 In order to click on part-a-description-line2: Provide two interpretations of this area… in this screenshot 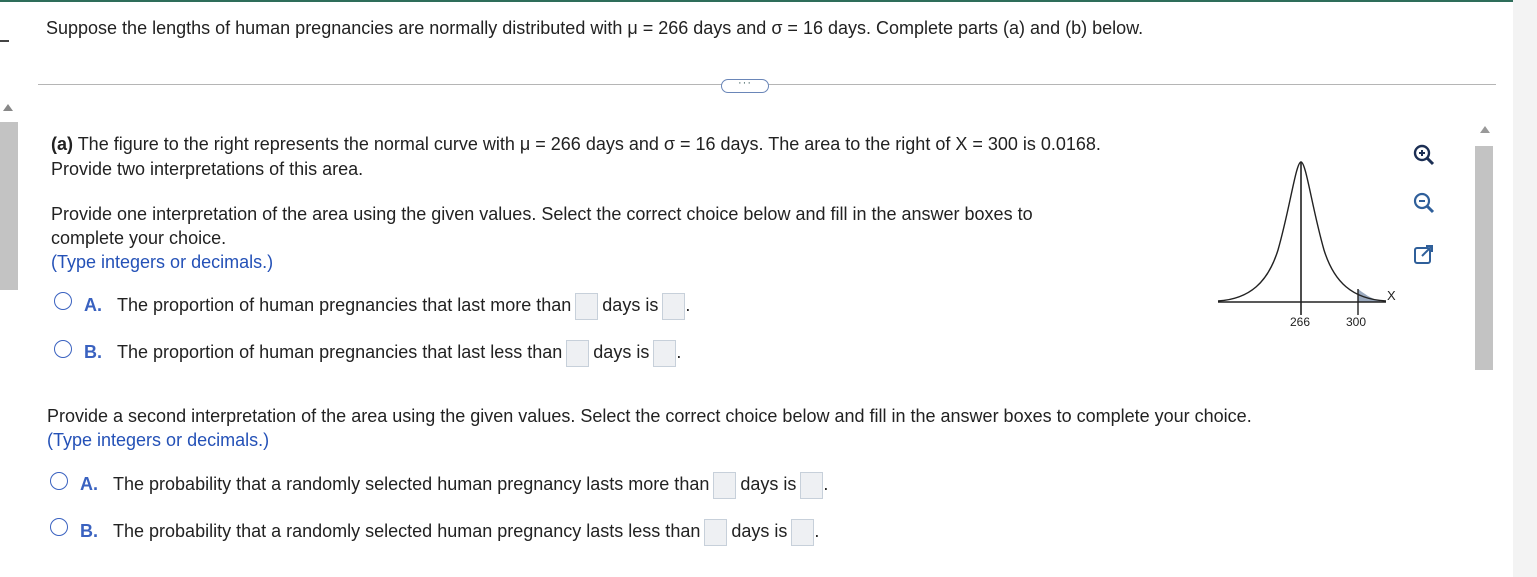, I will do `click(207, 169)`.